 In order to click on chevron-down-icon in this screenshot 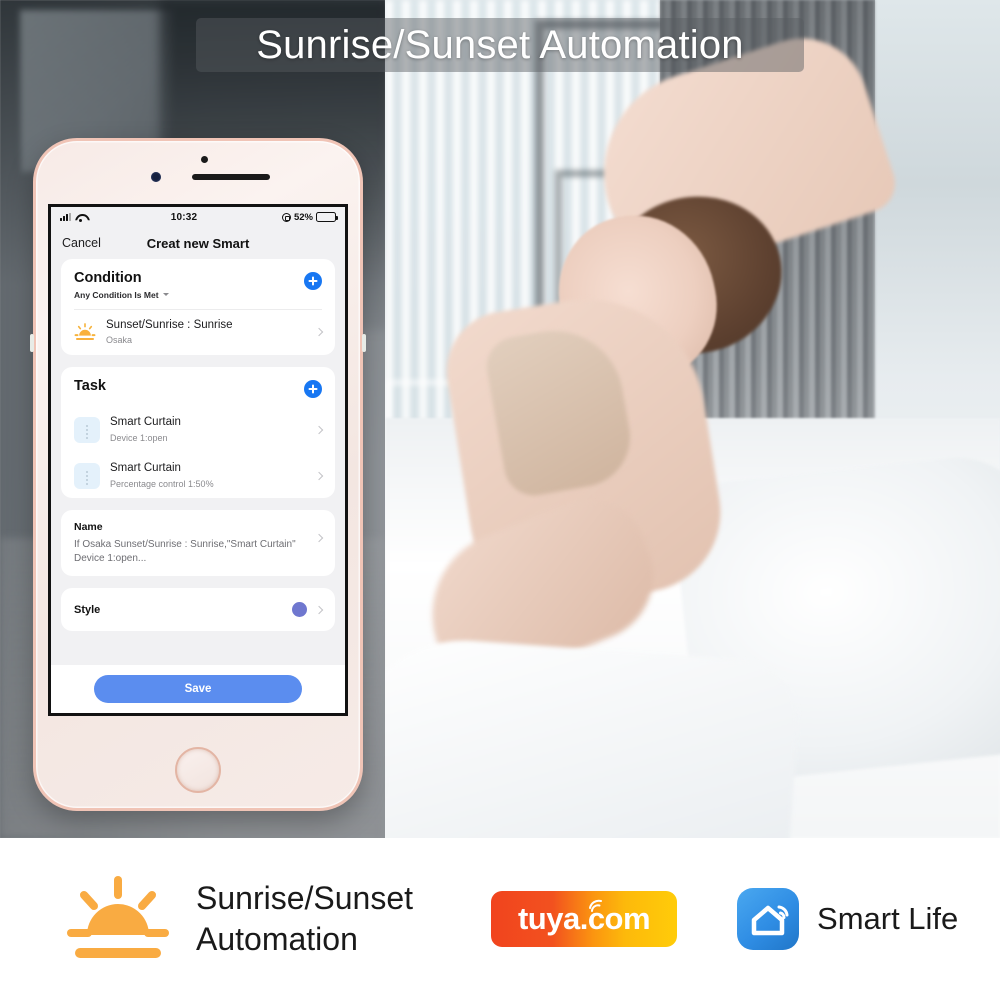, I will do `click(165, 294)`.